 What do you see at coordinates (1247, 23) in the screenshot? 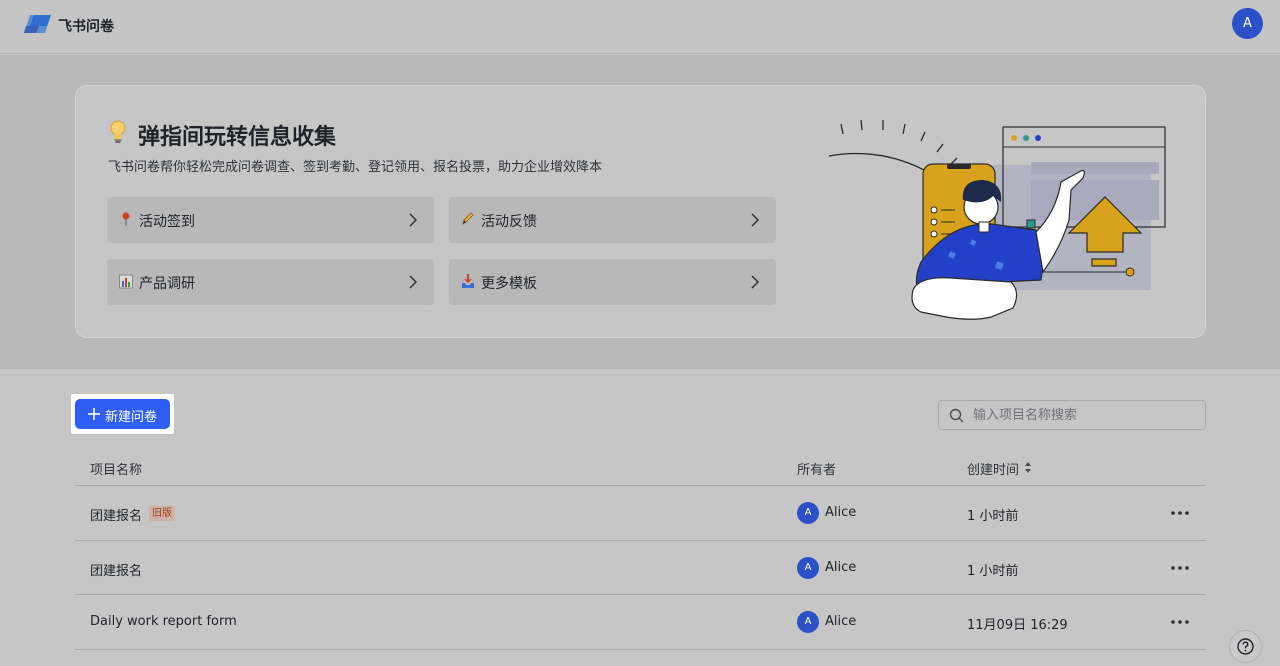
I see `user-avatar: A` at bounding box center [1247, 23].